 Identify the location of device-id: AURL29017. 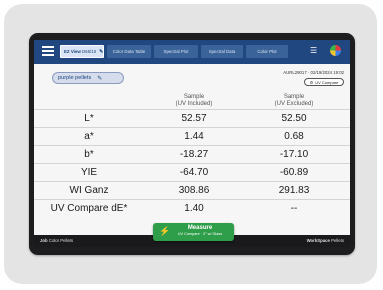
(295, 72).